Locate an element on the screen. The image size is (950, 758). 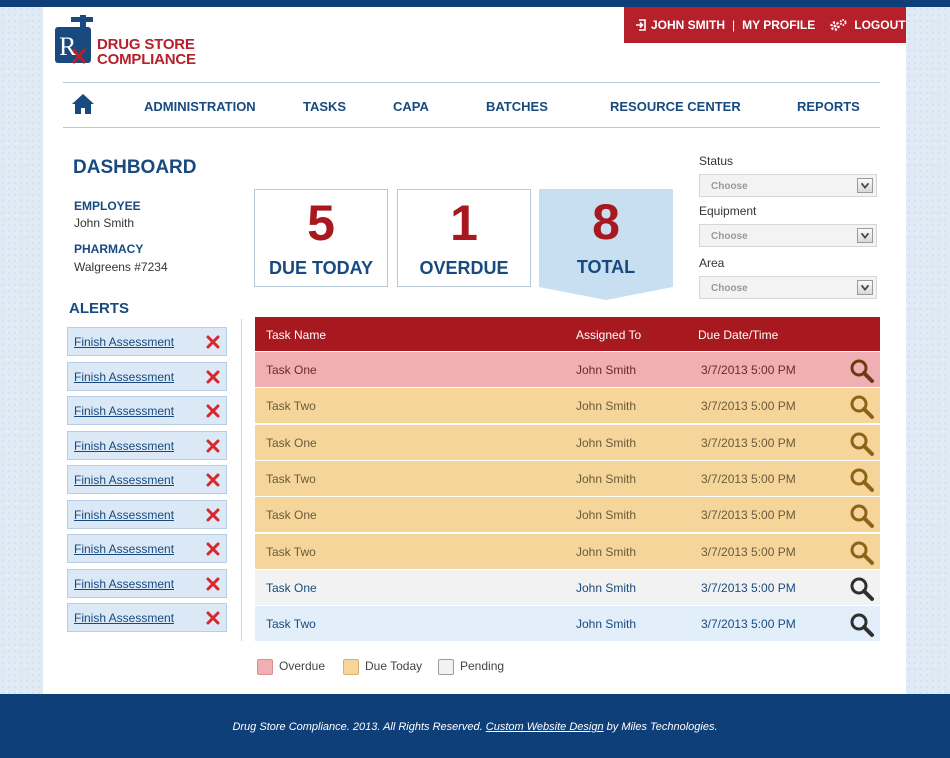
employee-value: John Smith is located at coordinates (104, 223).